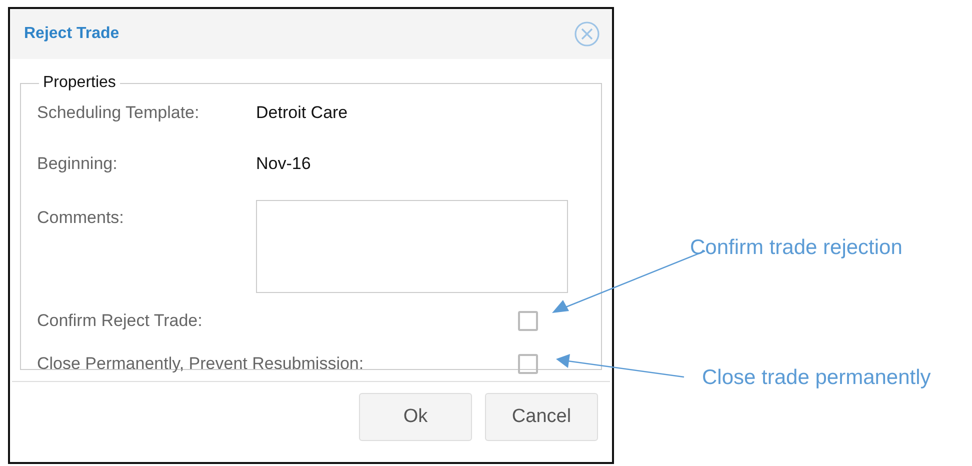 The height and width of the screenshot is (466, 972). I want to click on callout-text: Close trade permanently, so click(816, 378).